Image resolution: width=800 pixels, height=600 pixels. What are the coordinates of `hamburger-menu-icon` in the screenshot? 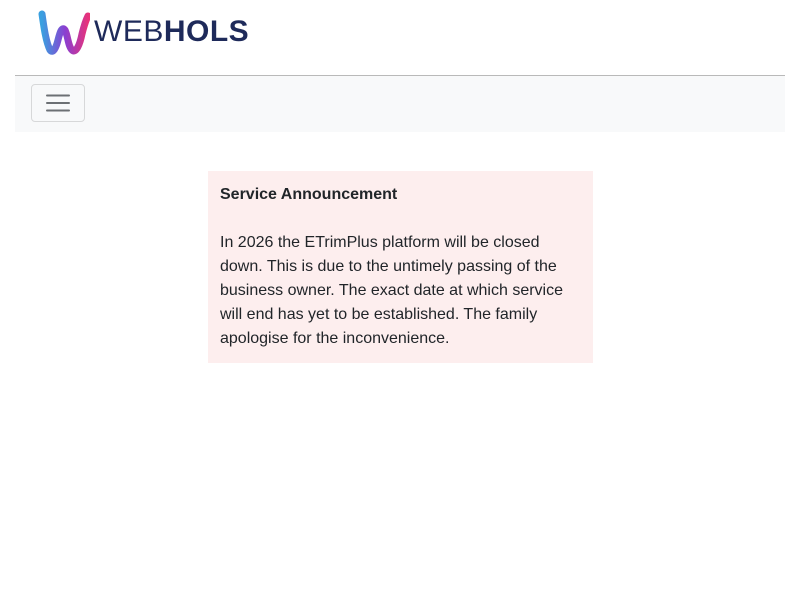 It's located at (58, 103).